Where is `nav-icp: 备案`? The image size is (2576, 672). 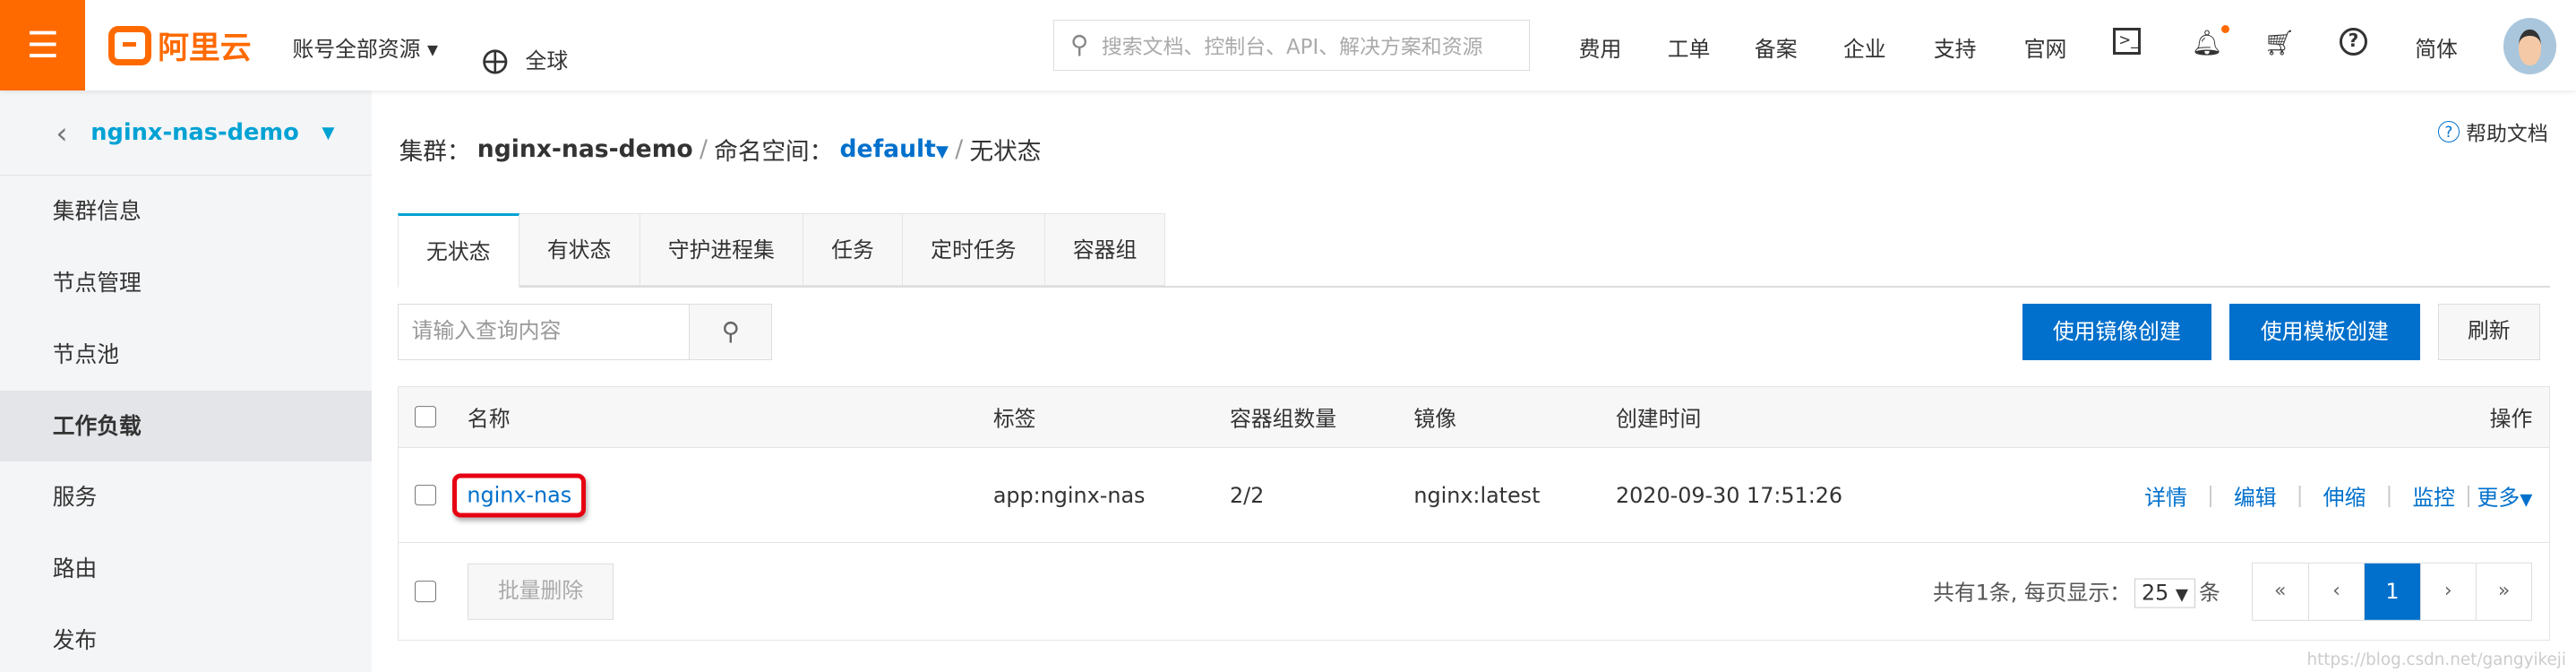
nav-icp: 备案 is located at coordinates (1776, 47).